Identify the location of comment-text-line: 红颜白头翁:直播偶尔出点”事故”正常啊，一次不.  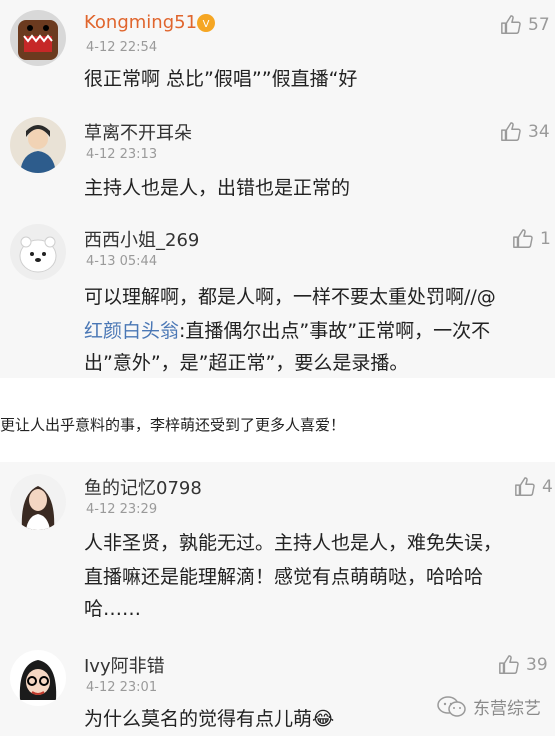
(287, 331).